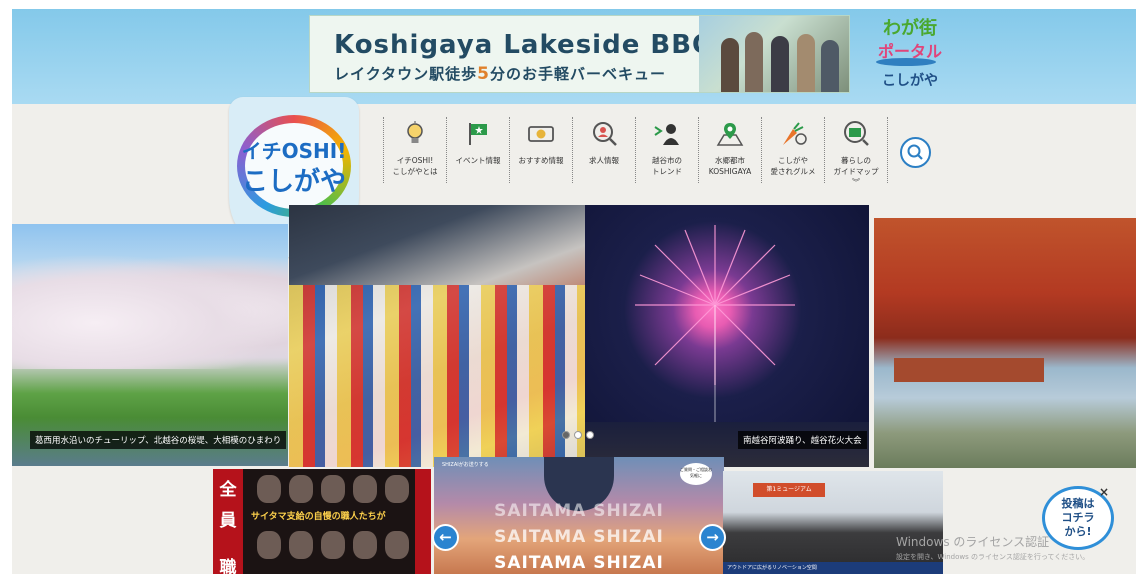 The width and height of the screenshot is (1136, 574). Describe the element at coordinates (666, 150) in the screenshot. I see `nav-item-trend: 越谷市の トレンド` at that location.